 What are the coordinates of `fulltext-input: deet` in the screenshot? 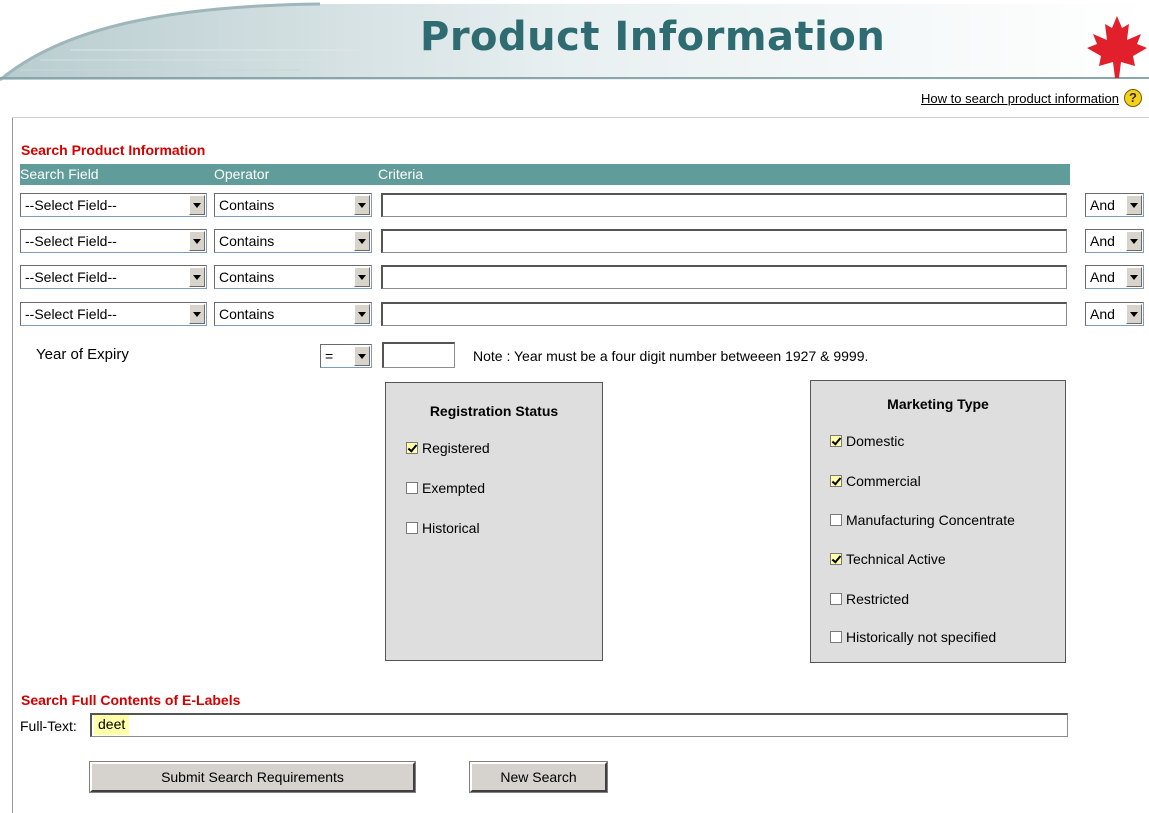 It's located at (579, 725).